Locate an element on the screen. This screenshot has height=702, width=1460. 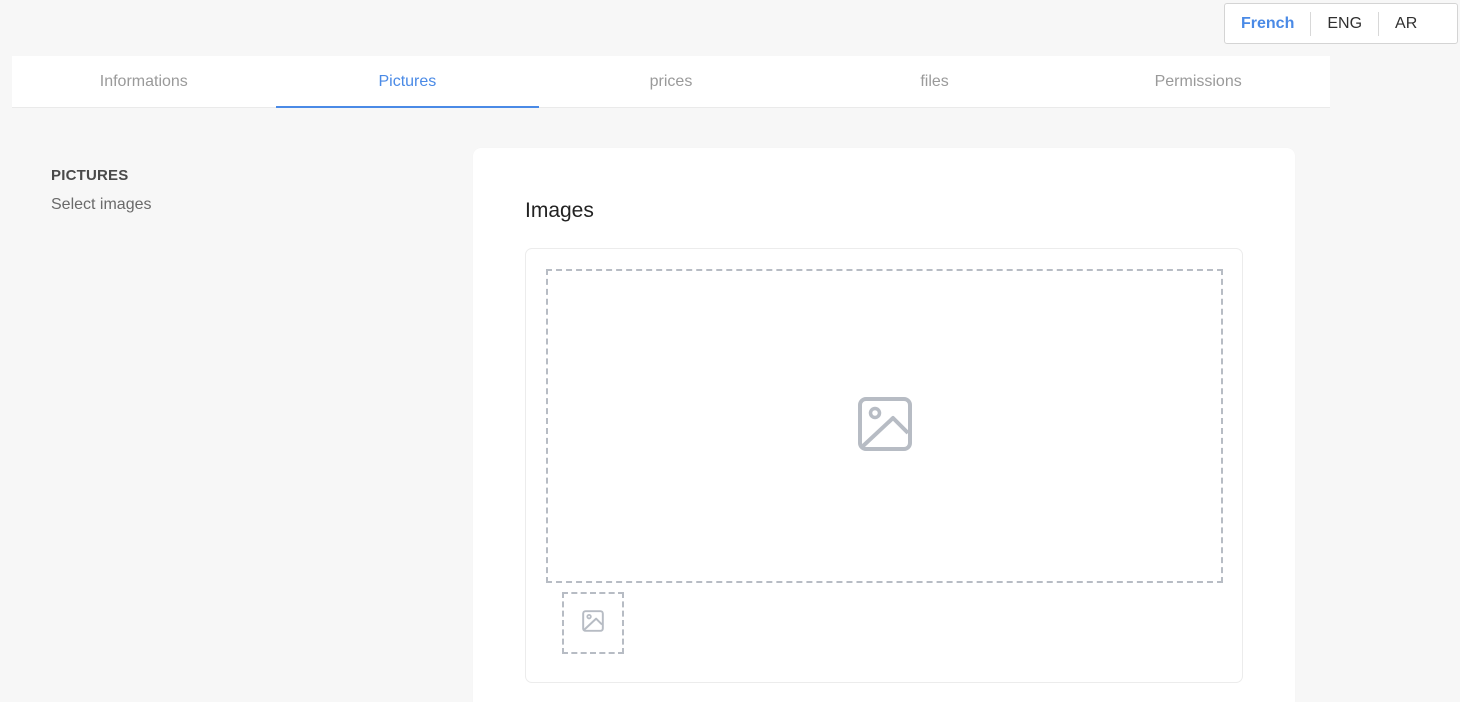
language-option-ar: AR is located at coordinates (1406, 23).